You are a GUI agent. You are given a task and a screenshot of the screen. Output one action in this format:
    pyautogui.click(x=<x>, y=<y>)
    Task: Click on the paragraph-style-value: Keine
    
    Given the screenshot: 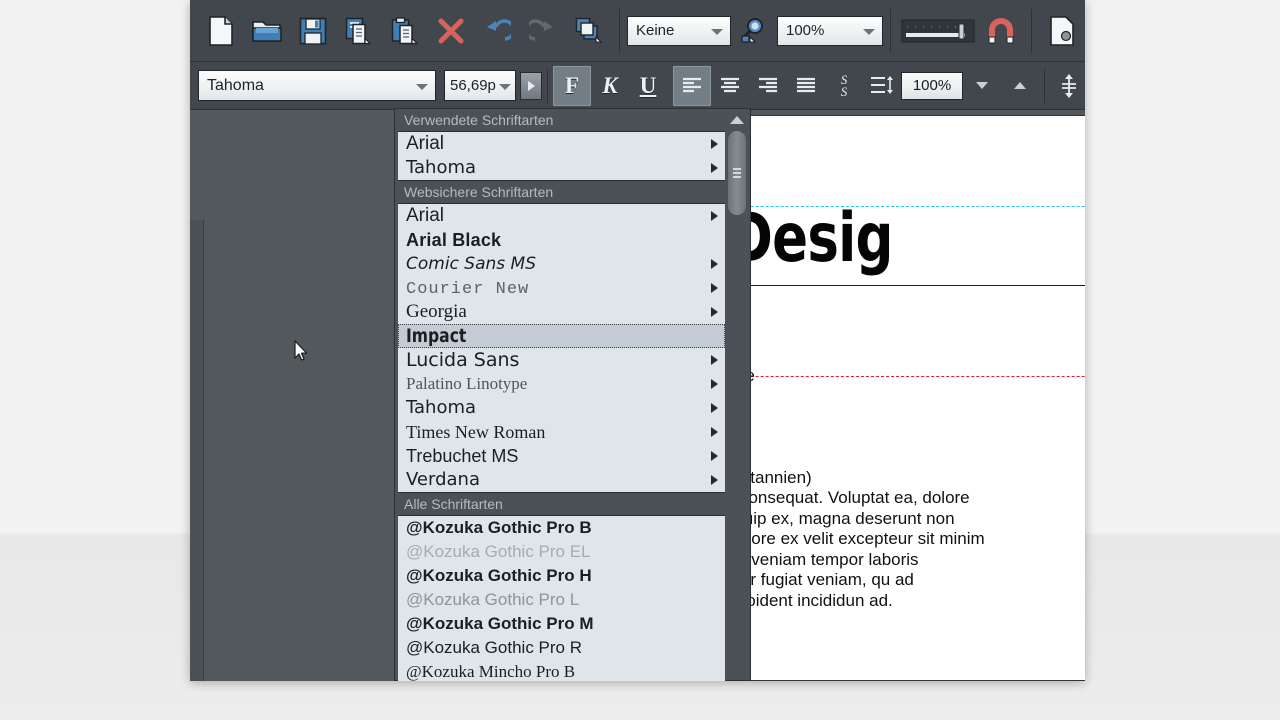 What is the action you would take?
    pyautogui.click(x=655, y=30)
    